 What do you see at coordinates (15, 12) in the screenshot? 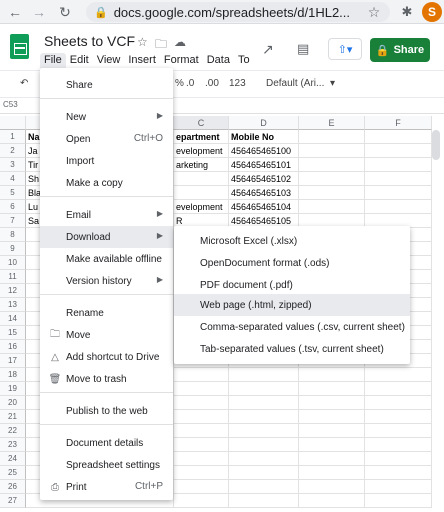
I see `back-arrow-icon: ←` at bounding box center [15, 12].